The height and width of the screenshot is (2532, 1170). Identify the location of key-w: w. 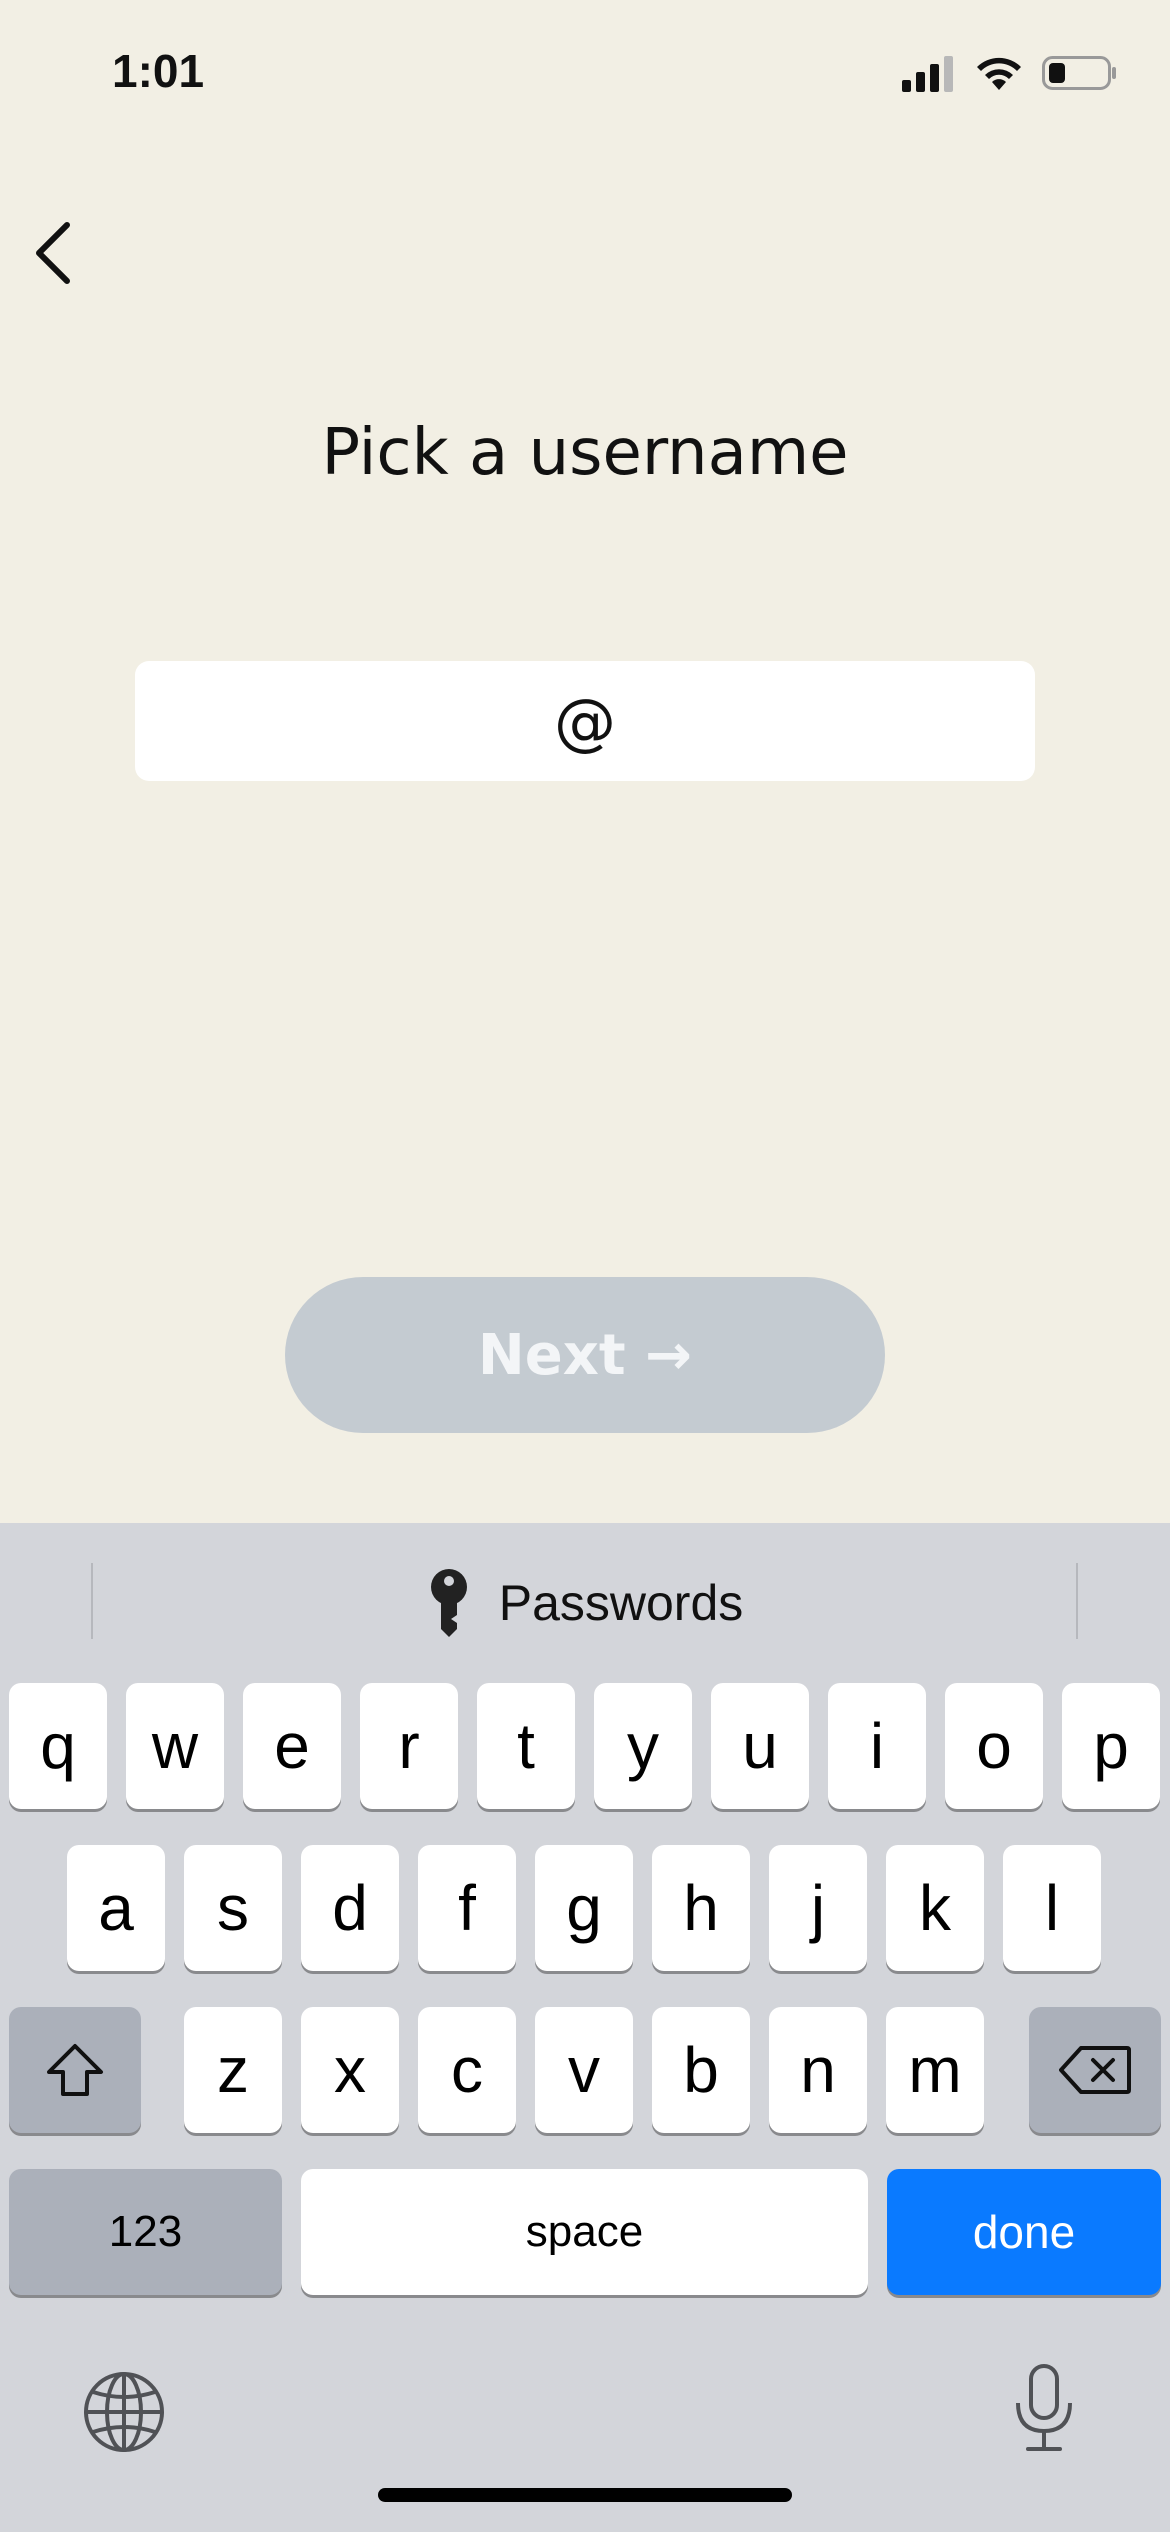
(175, 1746).